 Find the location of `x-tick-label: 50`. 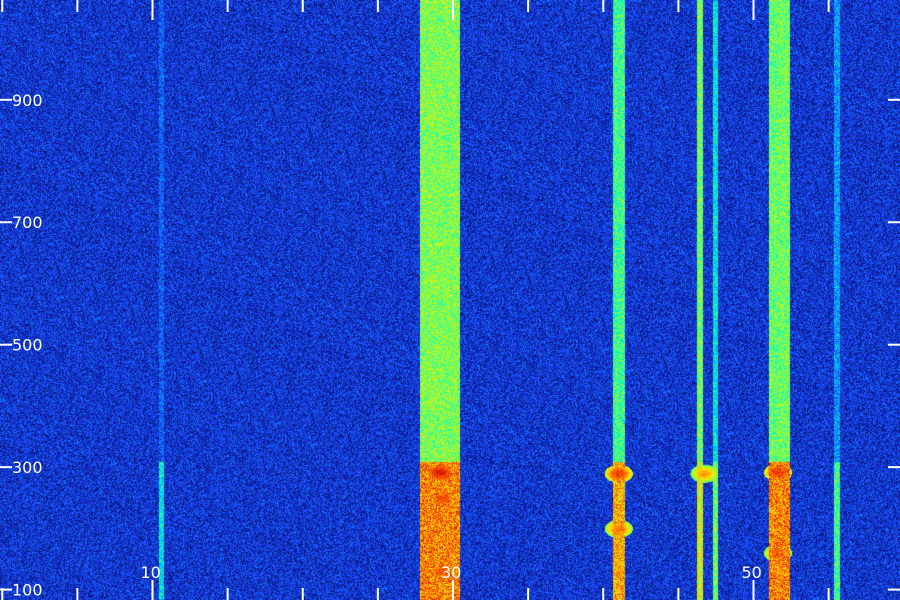

x-tick-label: 50 is located at coordinates (752, 572).